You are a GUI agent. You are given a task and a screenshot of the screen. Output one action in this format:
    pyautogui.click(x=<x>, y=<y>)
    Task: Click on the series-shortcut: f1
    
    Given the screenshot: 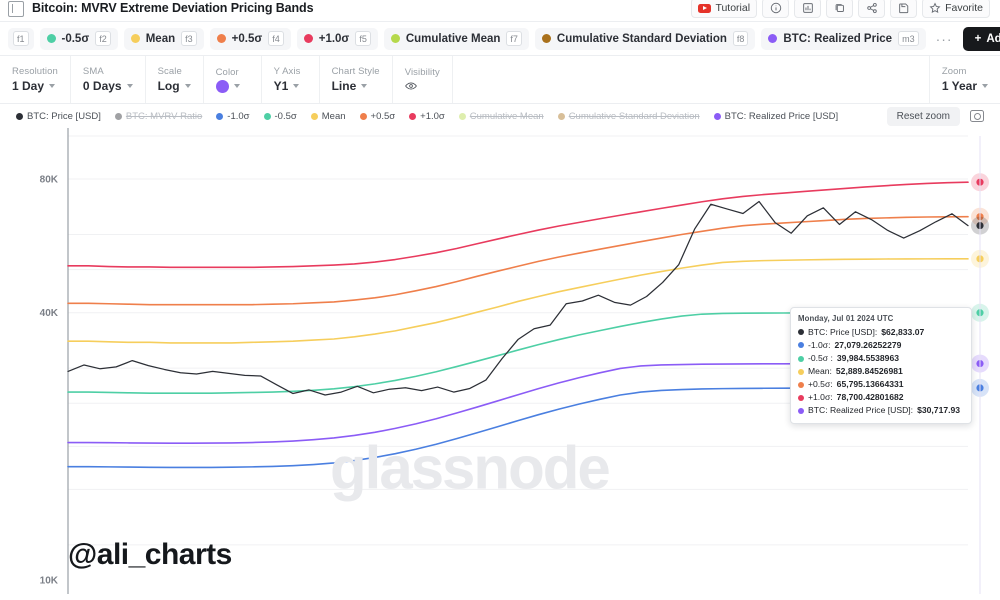 What is the action you would take?
    pyautogui.click(x=21, y=38)
    